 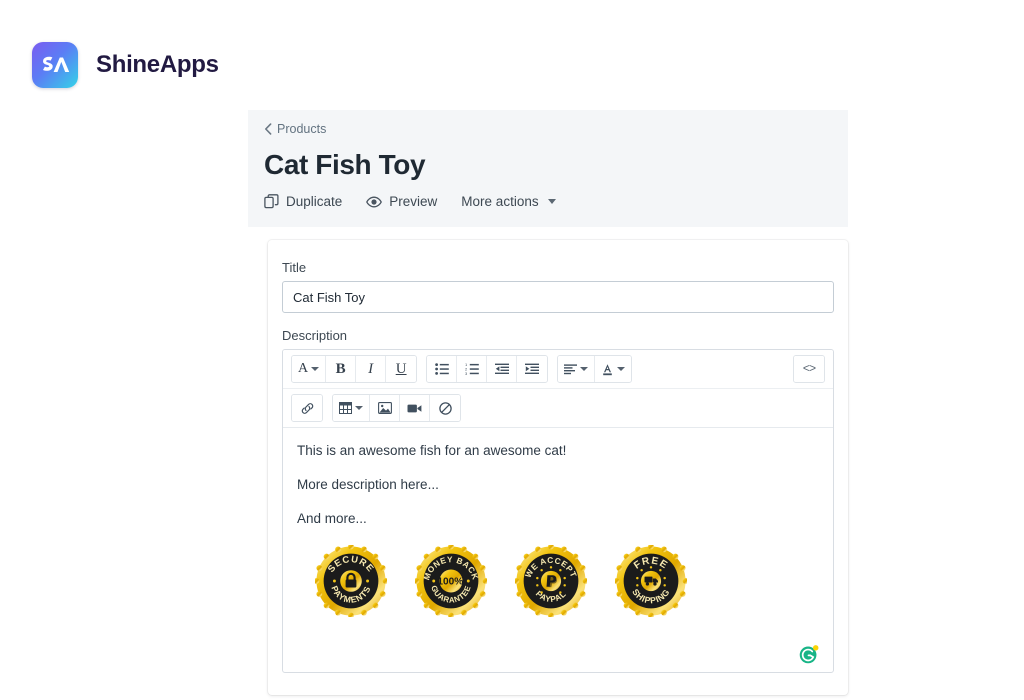 I want to click on indent-icon, so click(x=532, y=369).